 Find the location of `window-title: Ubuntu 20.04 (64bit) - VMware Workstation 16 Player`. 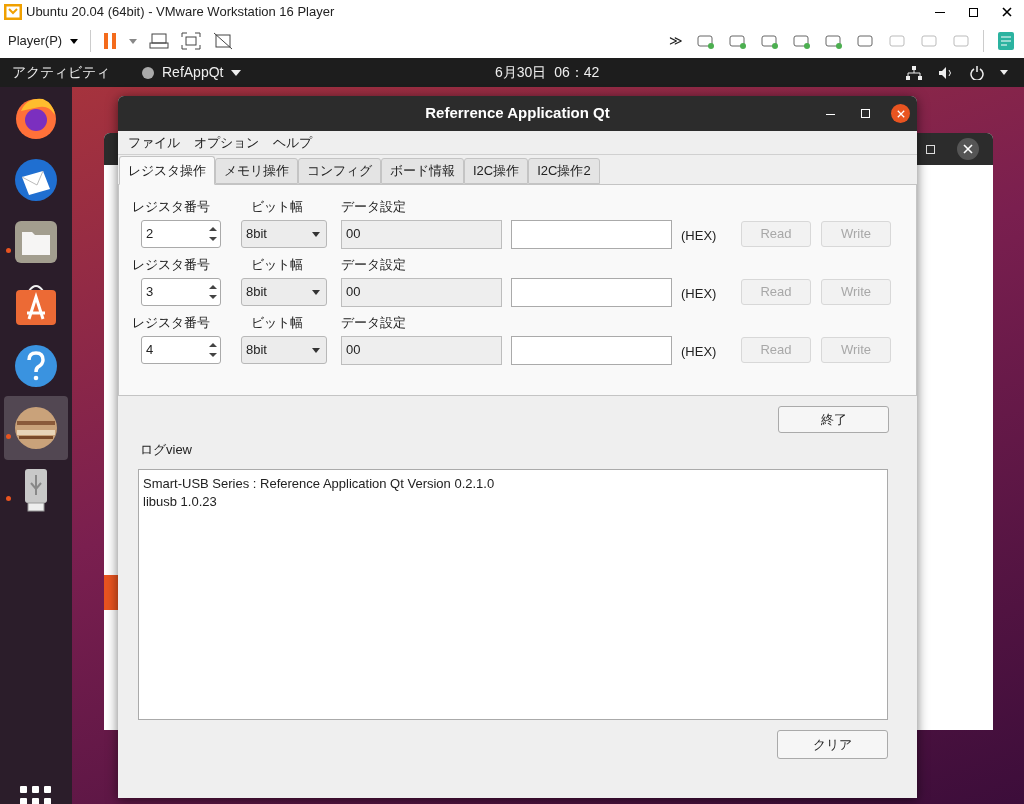

window-title: Ubuntu 20.04 (64bit) - VMware Workstation 16 Player is located at coordinates (181, 12).